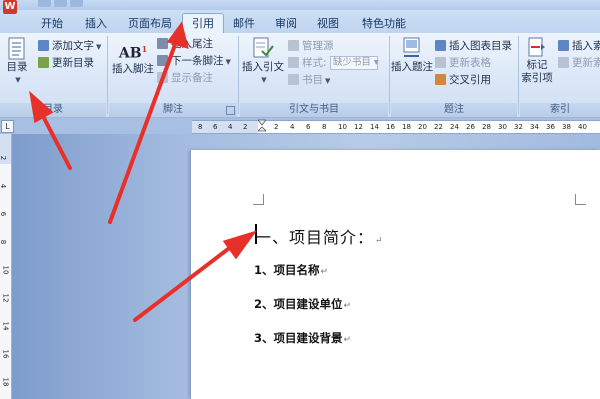 The image size is (600, 399). I want to click on footnote-ab-icon: AB1, so click(133, 53).